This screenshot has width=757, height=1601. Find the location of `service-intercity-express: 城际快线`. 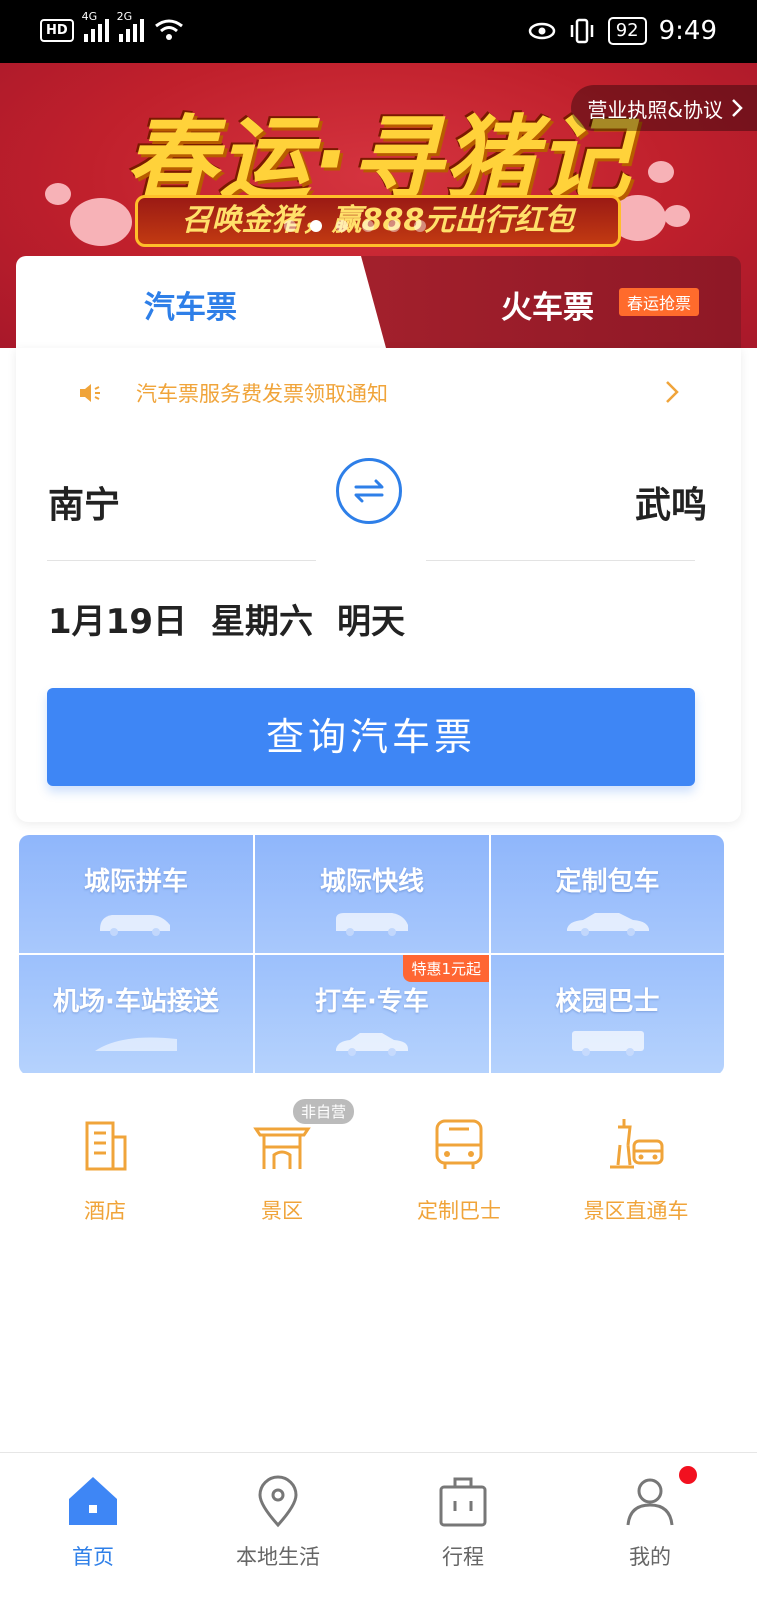

service-intercity-express: 城际快线 is located at coordinates (372, 894).